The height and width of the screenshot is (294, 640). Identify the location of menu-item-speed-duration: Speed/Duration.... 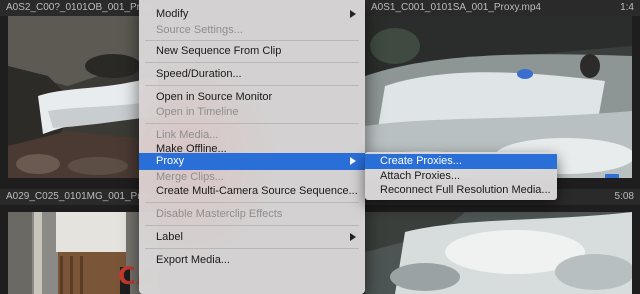
(252, 74).